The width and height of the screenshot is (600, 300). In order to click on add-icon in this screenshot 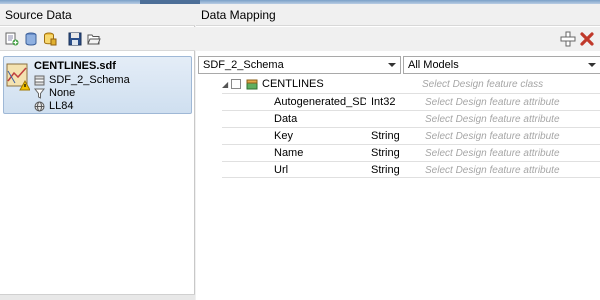, I will do `click(568, 39)`.